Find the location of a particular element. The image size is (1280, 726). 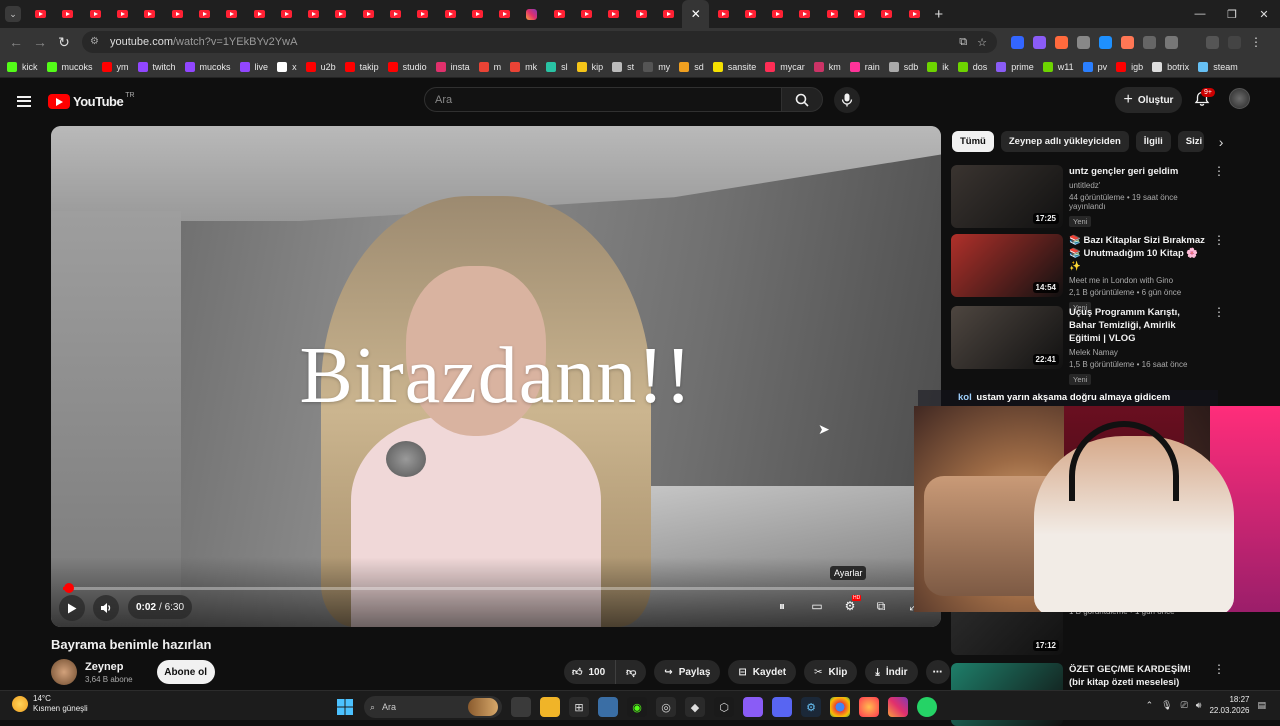

windows-start-icon is located at coordinates (345, 707).